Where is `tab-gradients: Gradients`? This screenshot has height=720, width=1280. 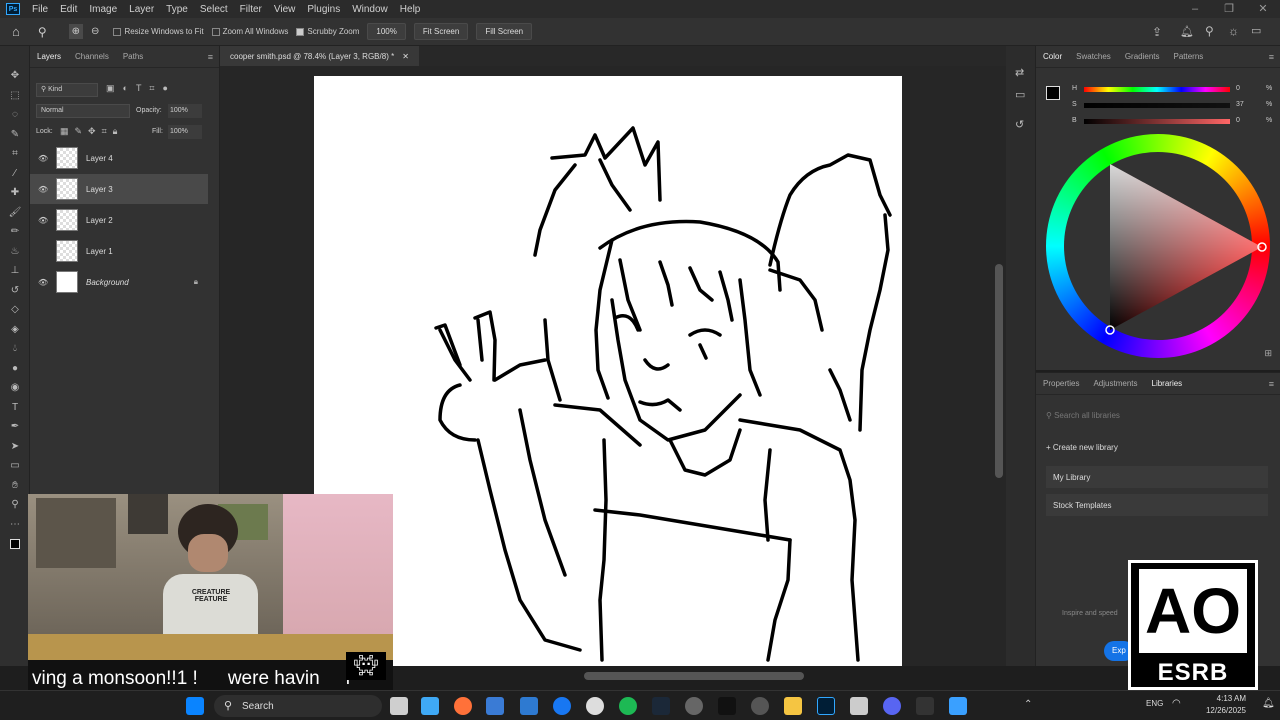 tab-gradients: Gradients is located at coordinates (1142, 56).